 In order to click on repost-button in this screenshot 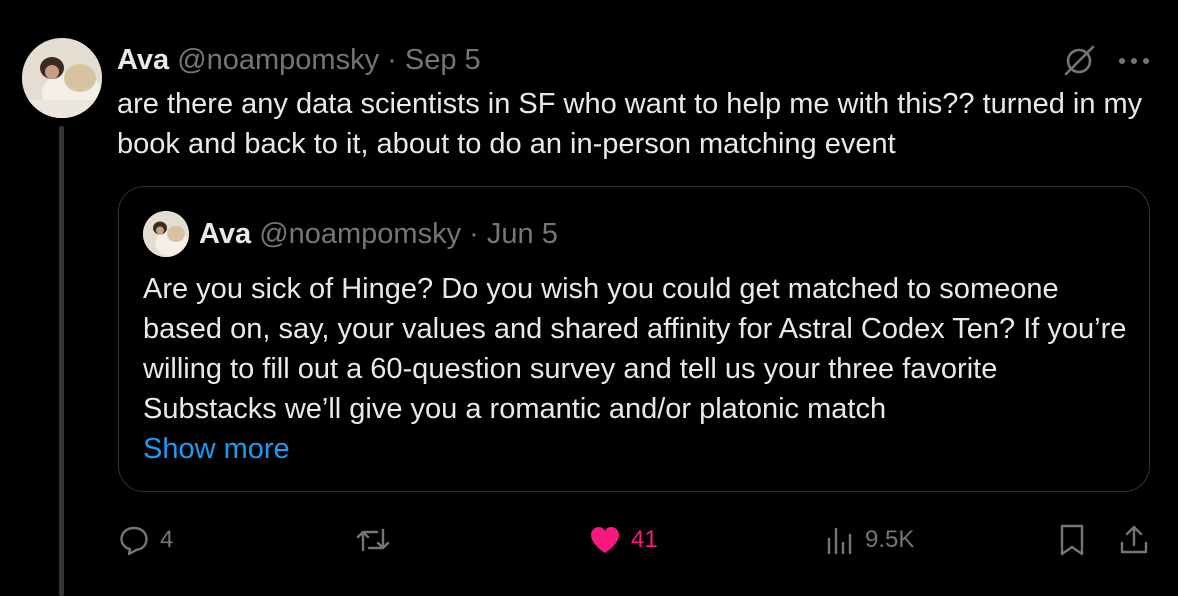, I will do `click(378, 540)`.